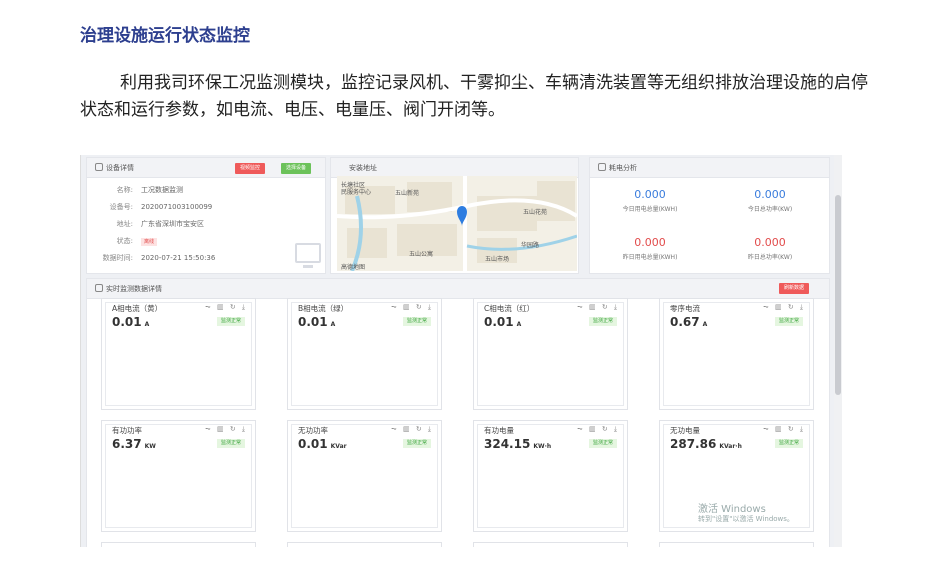 The width and height of the screenshot is (930, 572). What do you see at coordinates (794, 288) in the screenshot?
I see `refresh-data-button: 刷新数据` at bounding box center [794, 288].